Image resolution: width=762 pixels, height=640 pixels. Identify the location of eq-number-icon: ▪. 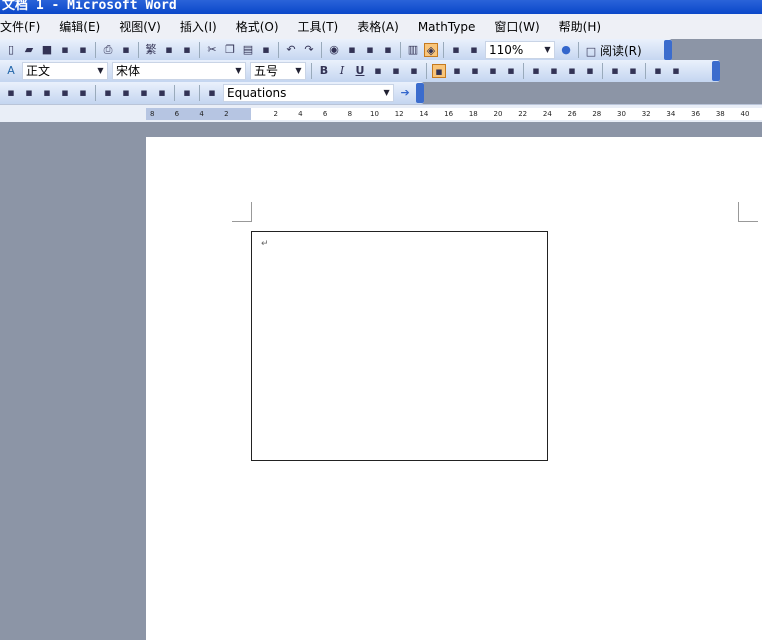
(108, 93).